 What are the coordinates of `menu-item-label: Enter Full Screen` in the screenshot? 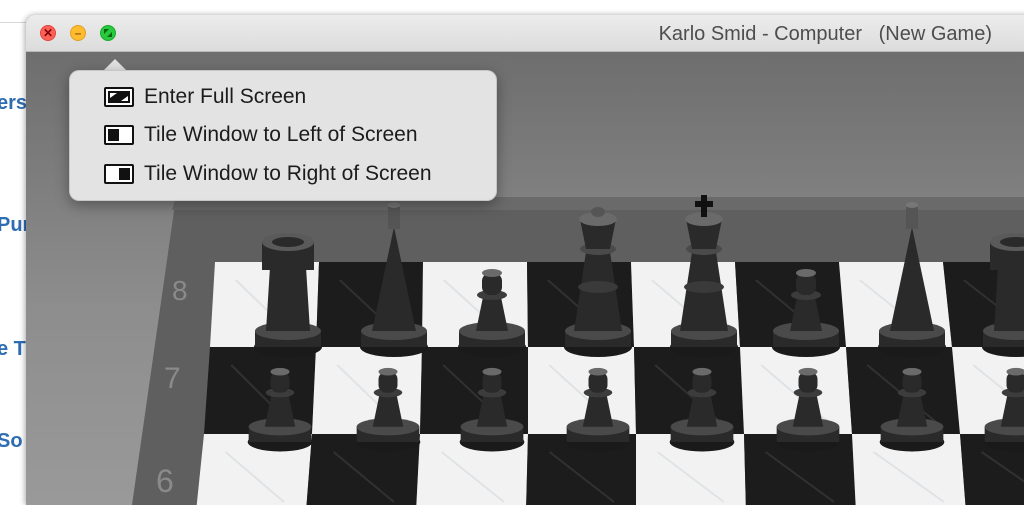 It's located at (225, 97).